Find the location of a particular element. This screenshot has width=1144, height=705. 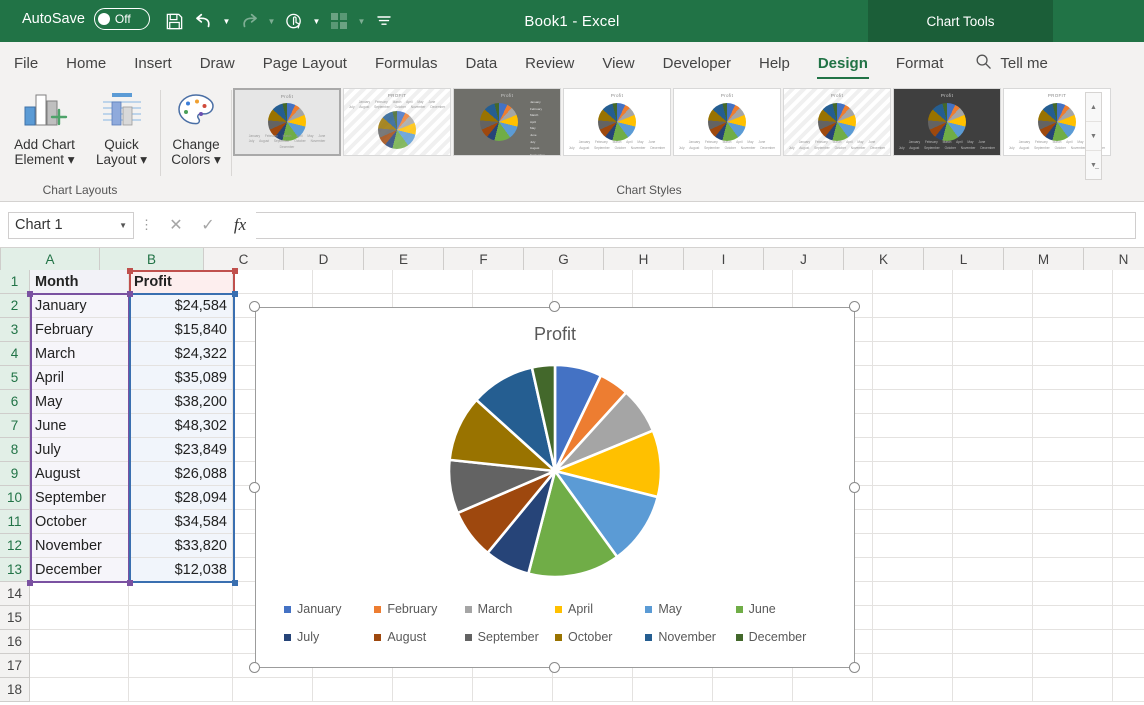

save-icon is located at coordinates (174, 21).